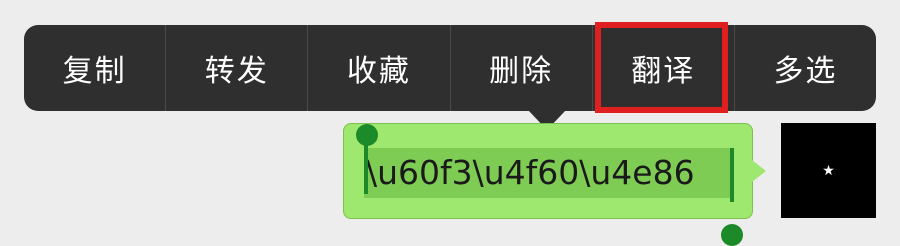 The width and height of the screenshot is (900, 246). I want to click on star-icon: ★, so click(828, 170).